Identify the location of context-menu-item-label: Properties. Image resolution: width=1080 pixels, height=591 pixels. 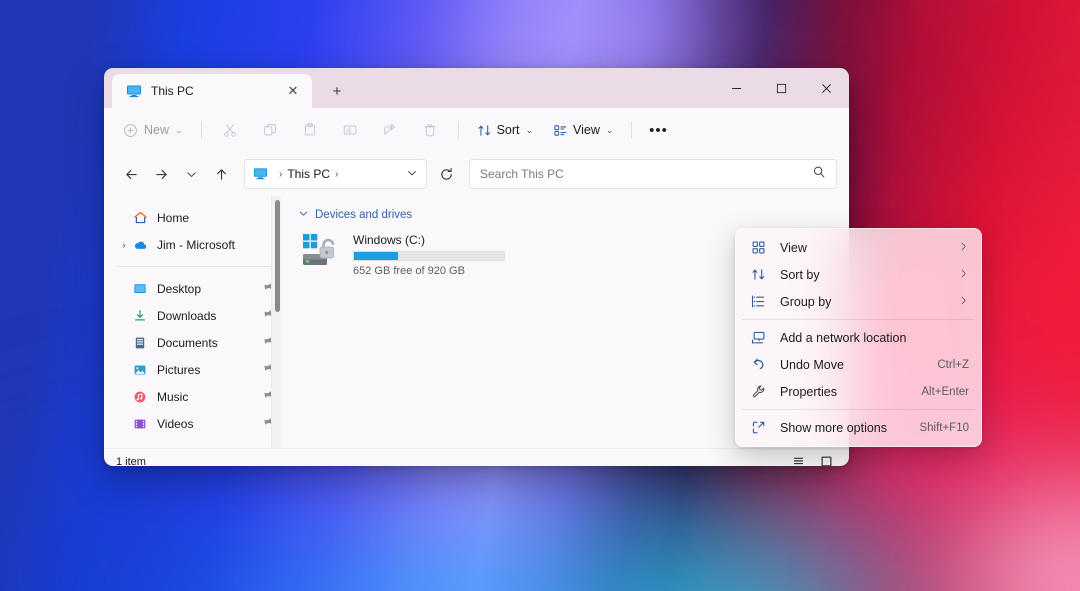
(808, 391).